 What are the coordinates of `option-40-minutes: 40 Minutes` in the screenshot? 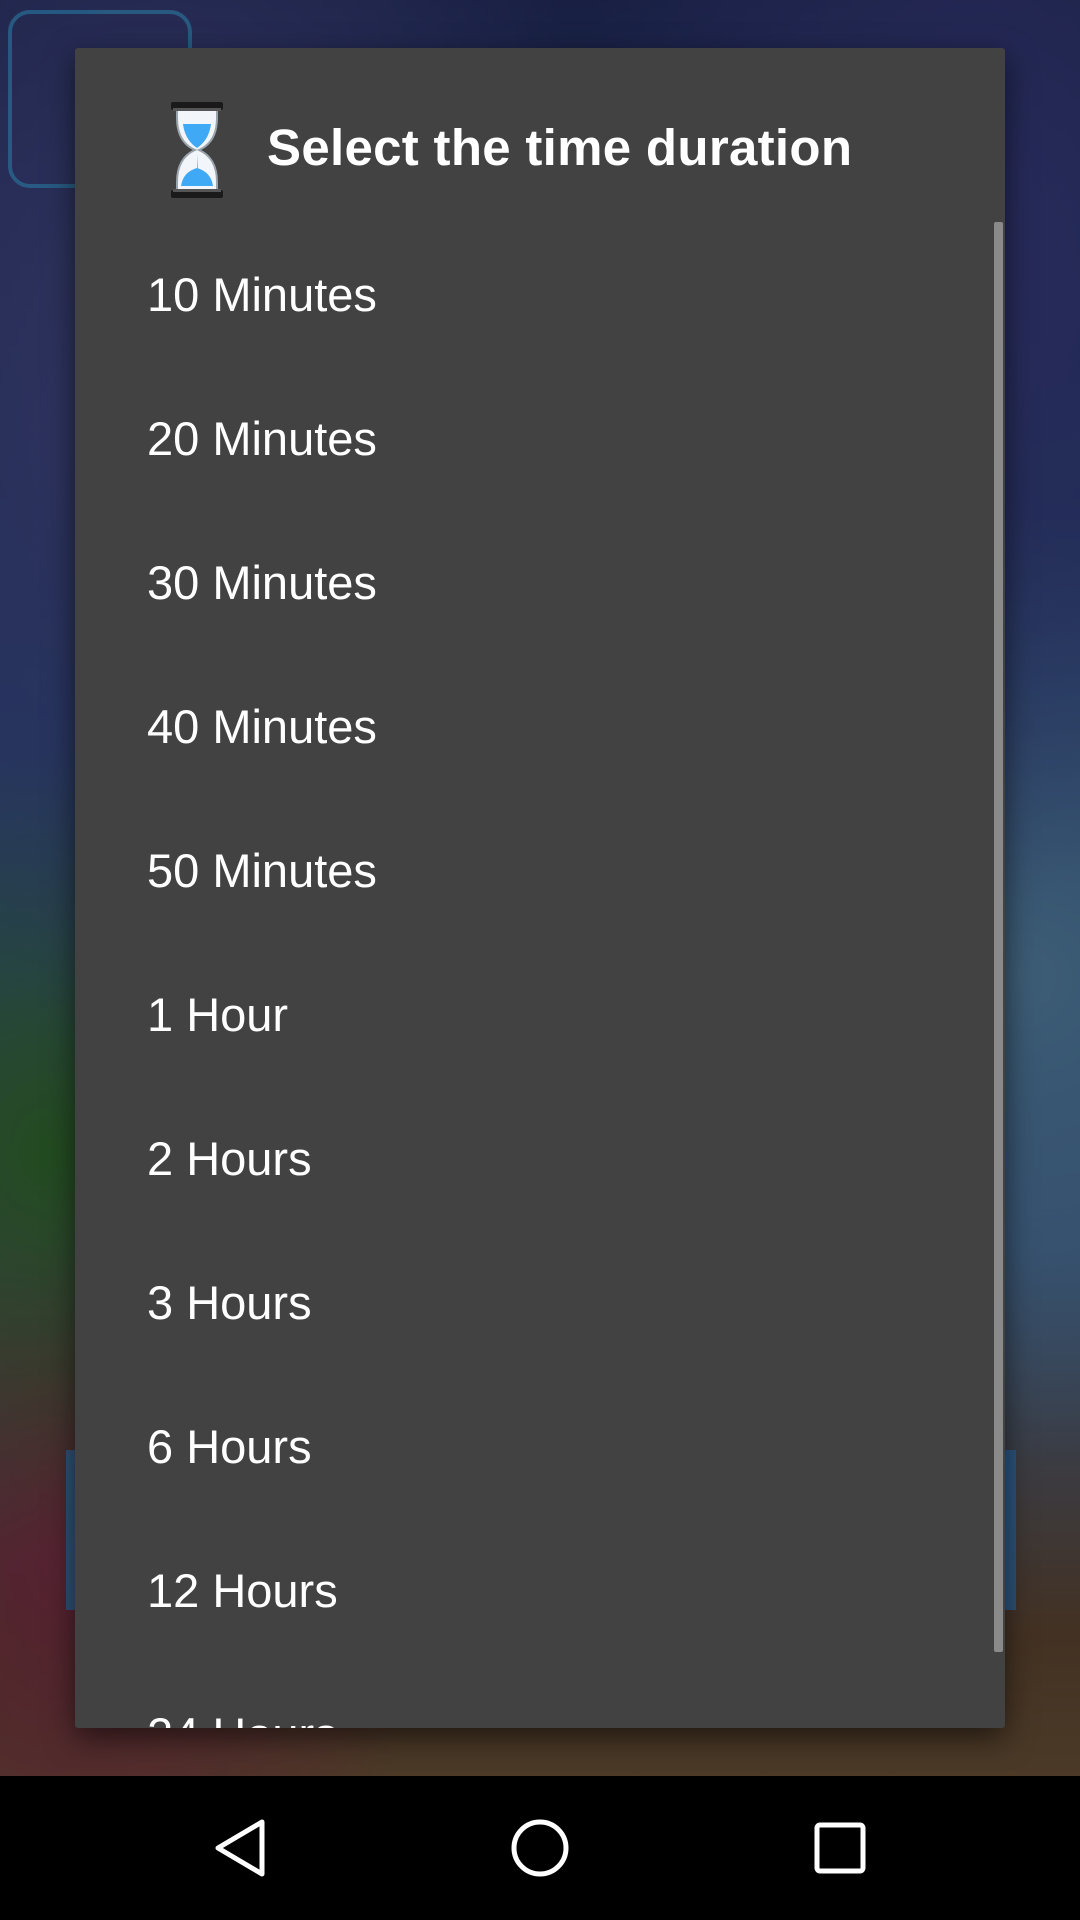 It's located at (540, 726).